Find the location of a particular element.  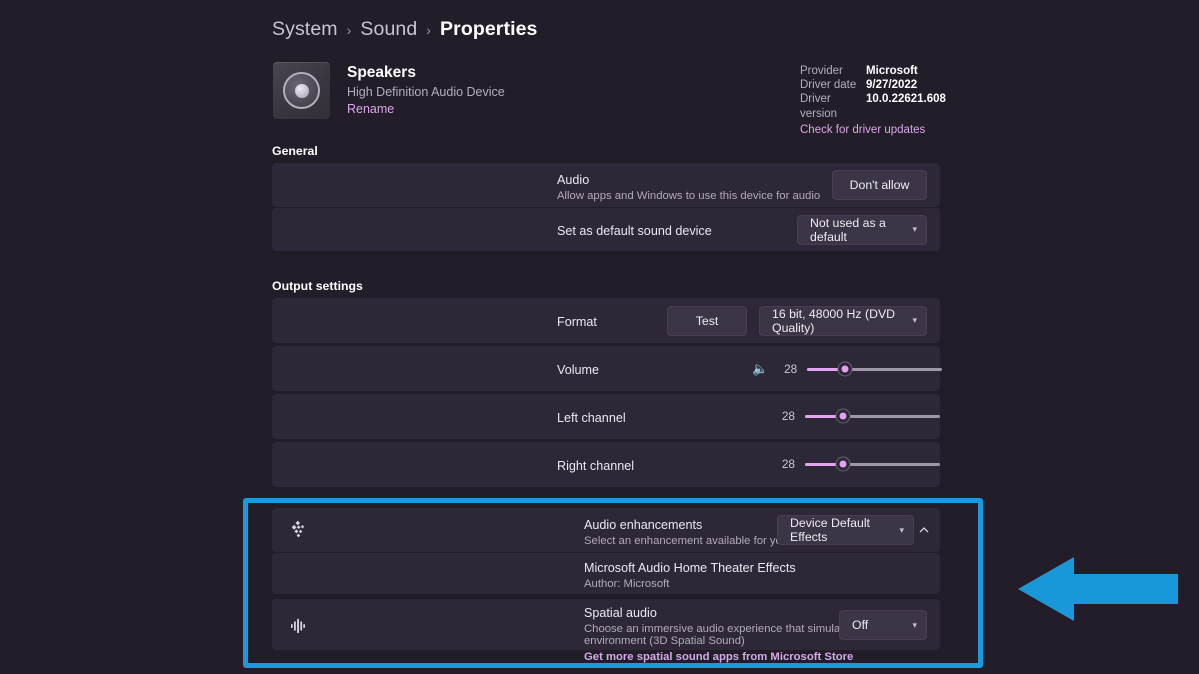

device-name: Speakers is located at coordinates (381, 72).